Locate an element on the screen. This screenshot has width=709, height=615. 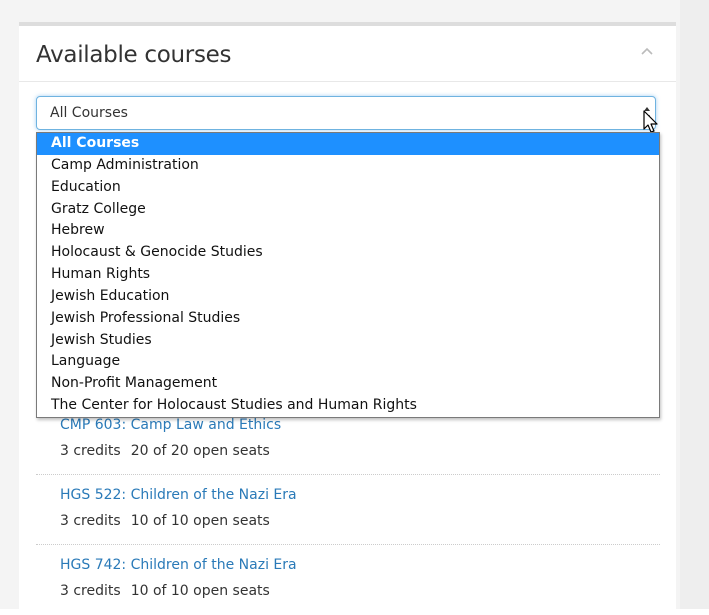
dropdown-option: Jewish Professional Studies is located at coordinates (348, 319).